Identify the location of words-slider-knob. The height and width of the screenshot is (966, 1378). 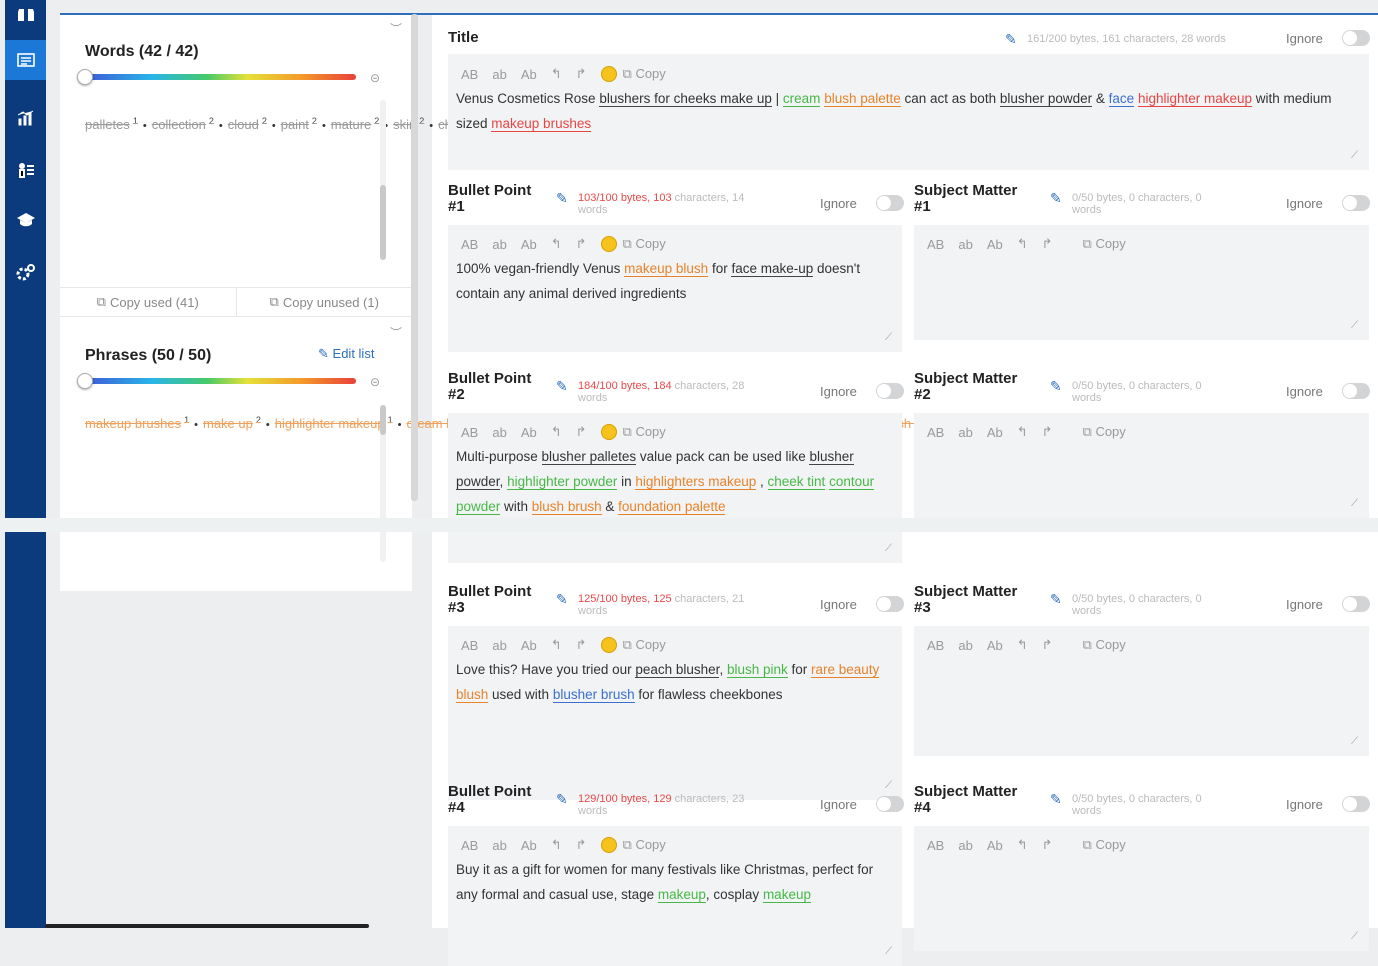
(85, 77).